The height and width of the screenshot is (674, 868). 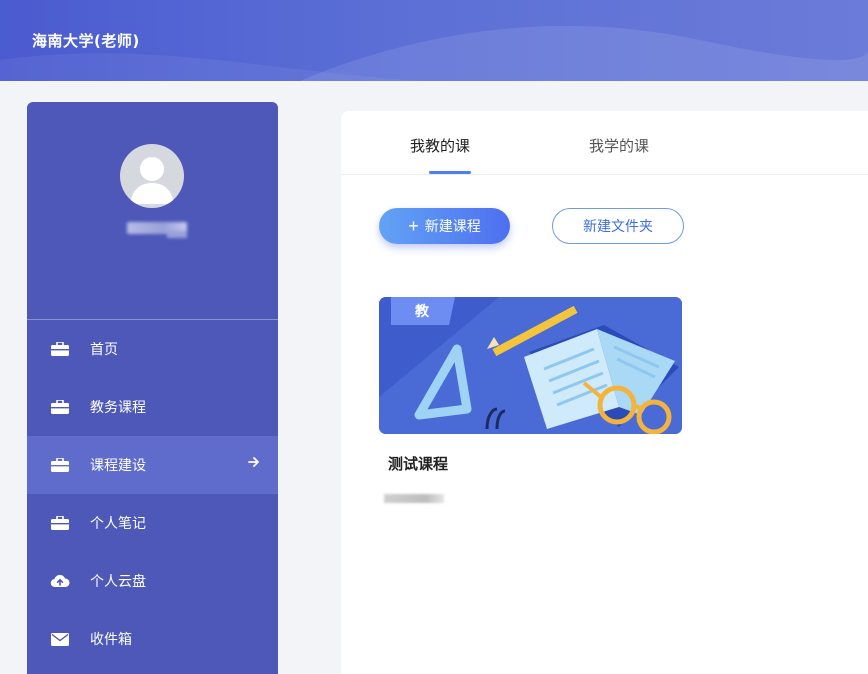 I want to click on sidebar-item-personal-notes: 个人笔记, so click(x=152, y=523).